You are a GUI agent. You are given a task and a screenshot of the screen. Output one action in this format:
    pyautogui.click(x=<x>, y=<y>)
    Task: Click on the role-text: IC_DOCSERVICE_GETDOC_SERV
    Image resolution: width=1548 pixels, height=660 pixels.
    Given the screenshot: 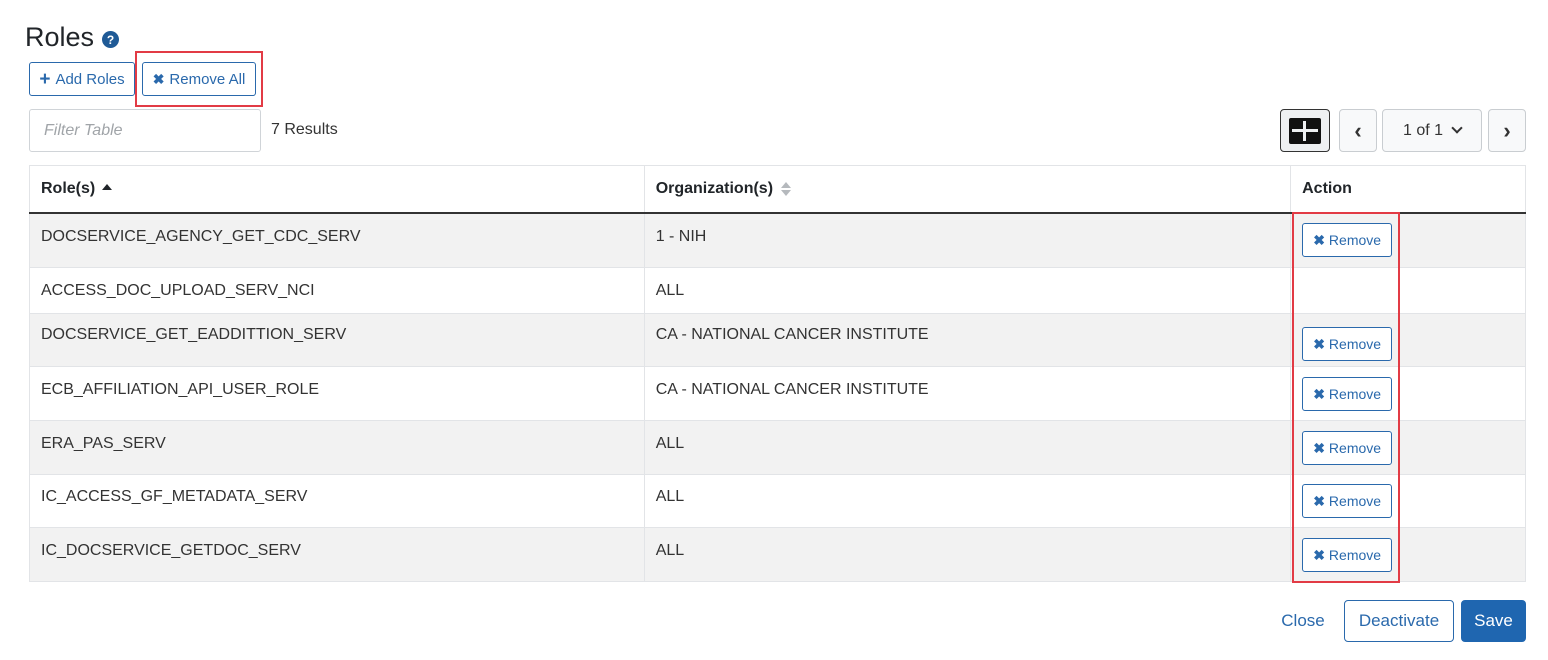 What is the action you would take?
    pyautogui.click(x=171, y=550)
    